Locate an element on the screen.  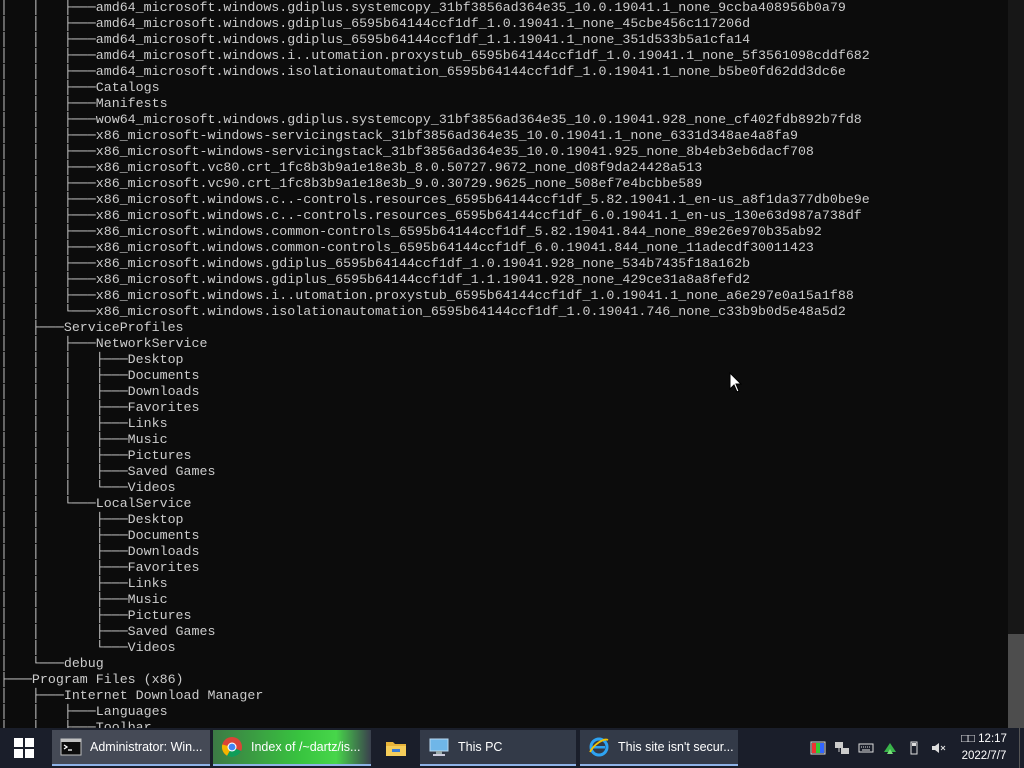
usb-drive-tray-icon is located at coordinates (914, 748).